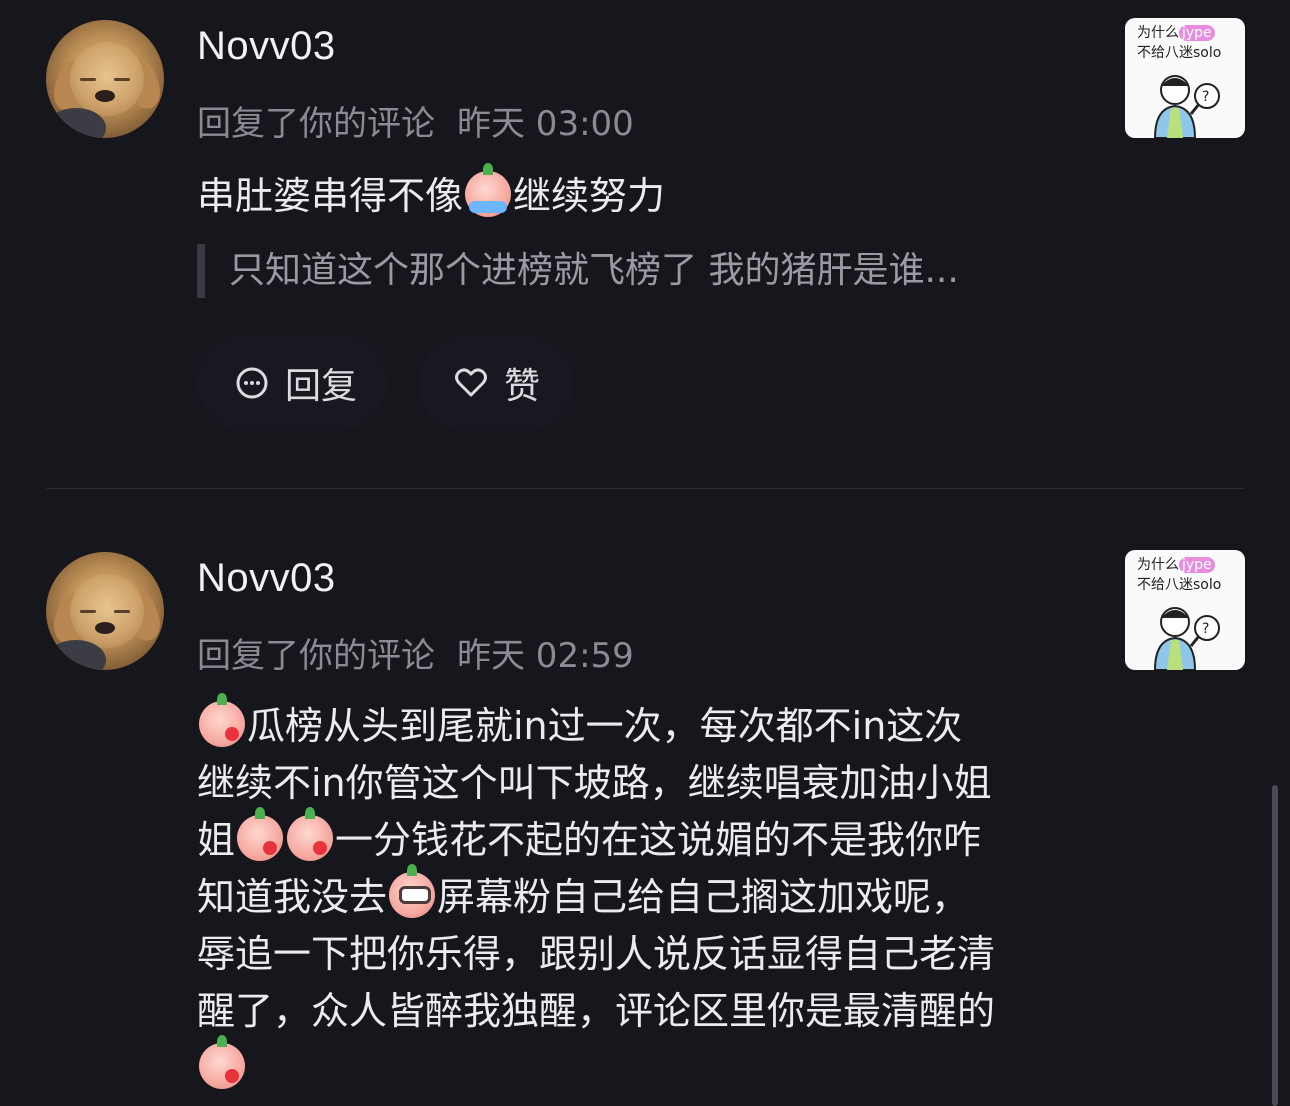 The width and height of the screenshot is (1290, 1106). What do you see at coordinates (495, 383) in the screenshot?
I see `like-button: 赞` at bounding box center [495, 383].